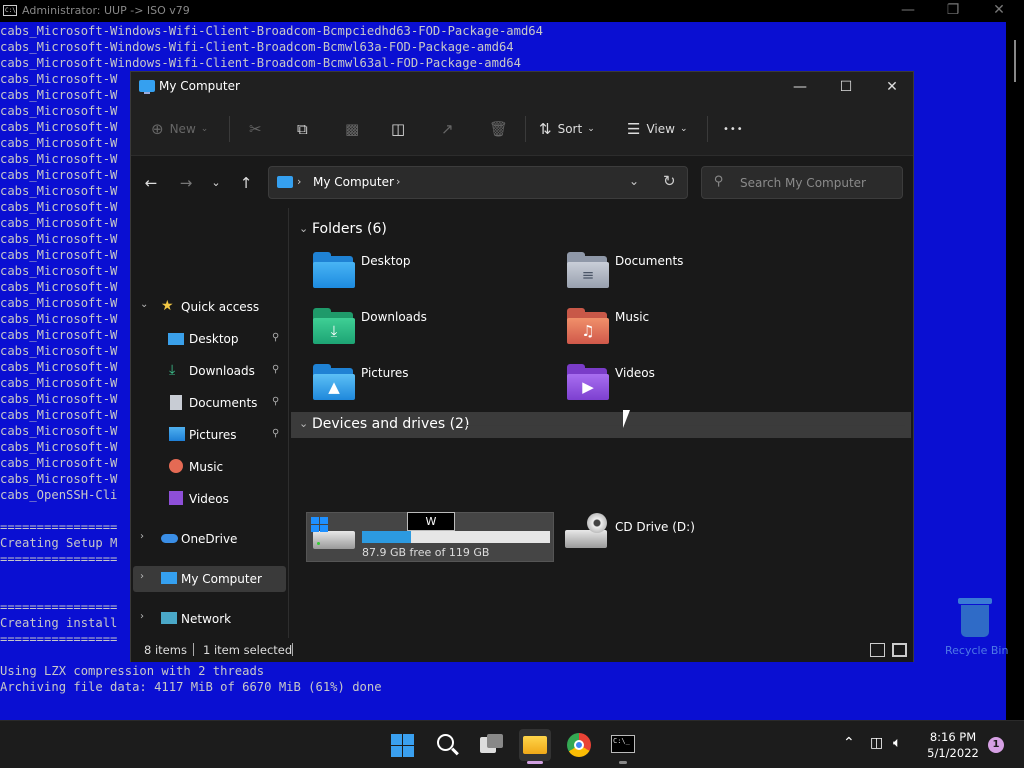 The image size is (1024, 768). What do you see at coordinates (209, 435) in the screenshot?
I see `nav-item-pictures: Pictures ⚲` at bounding box center [209, 435].